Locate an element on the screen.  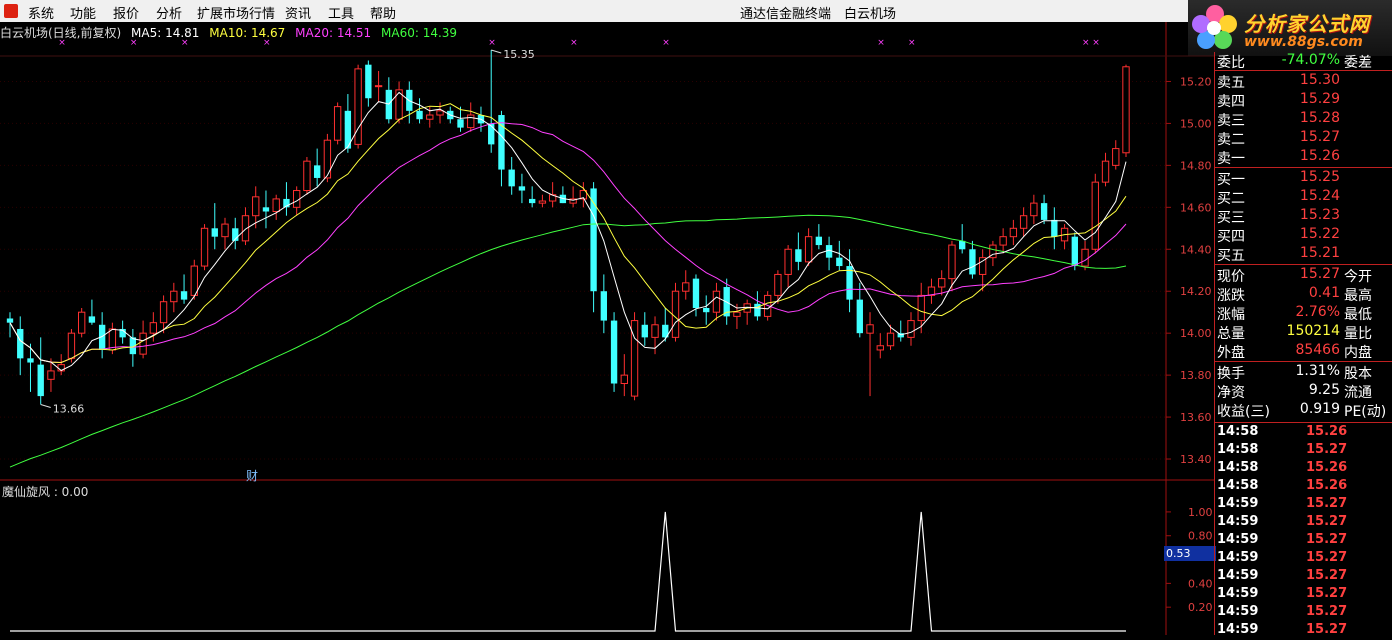
brand-banner: 分析家公式网 www.88gs.com is located at coordinates (1290, 28).